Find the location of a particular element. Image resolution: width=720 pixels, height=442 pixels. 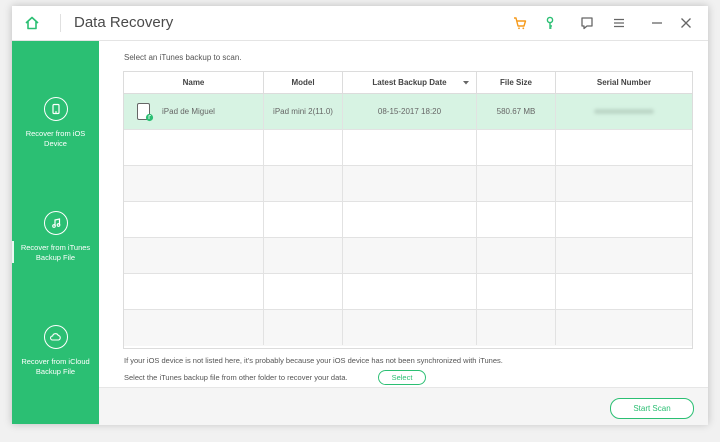

column-header-latest-backup-date: Latest Backup Date is located at coordinates (410, 82).